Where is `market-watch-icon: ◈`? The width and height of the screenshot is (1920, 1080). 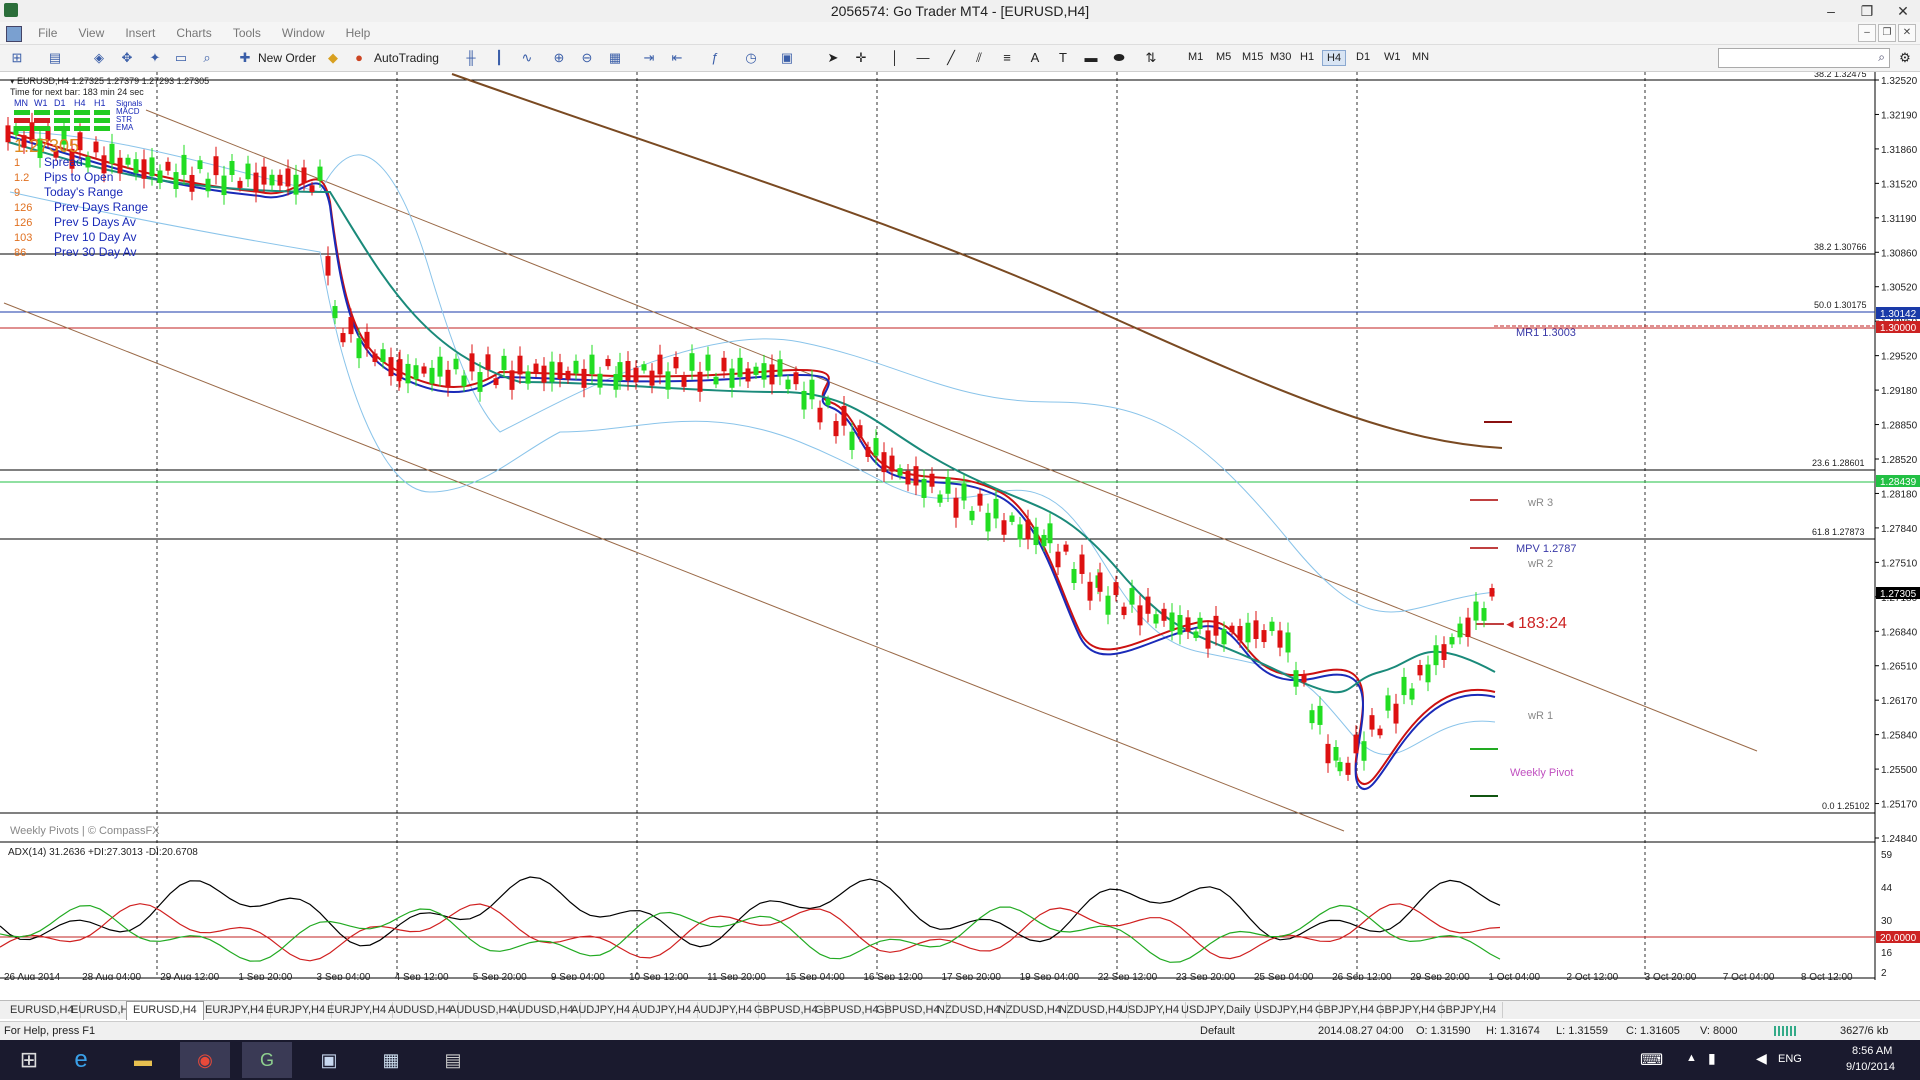 market-watch-icon: ◈ is located at coordinates (99, 58).